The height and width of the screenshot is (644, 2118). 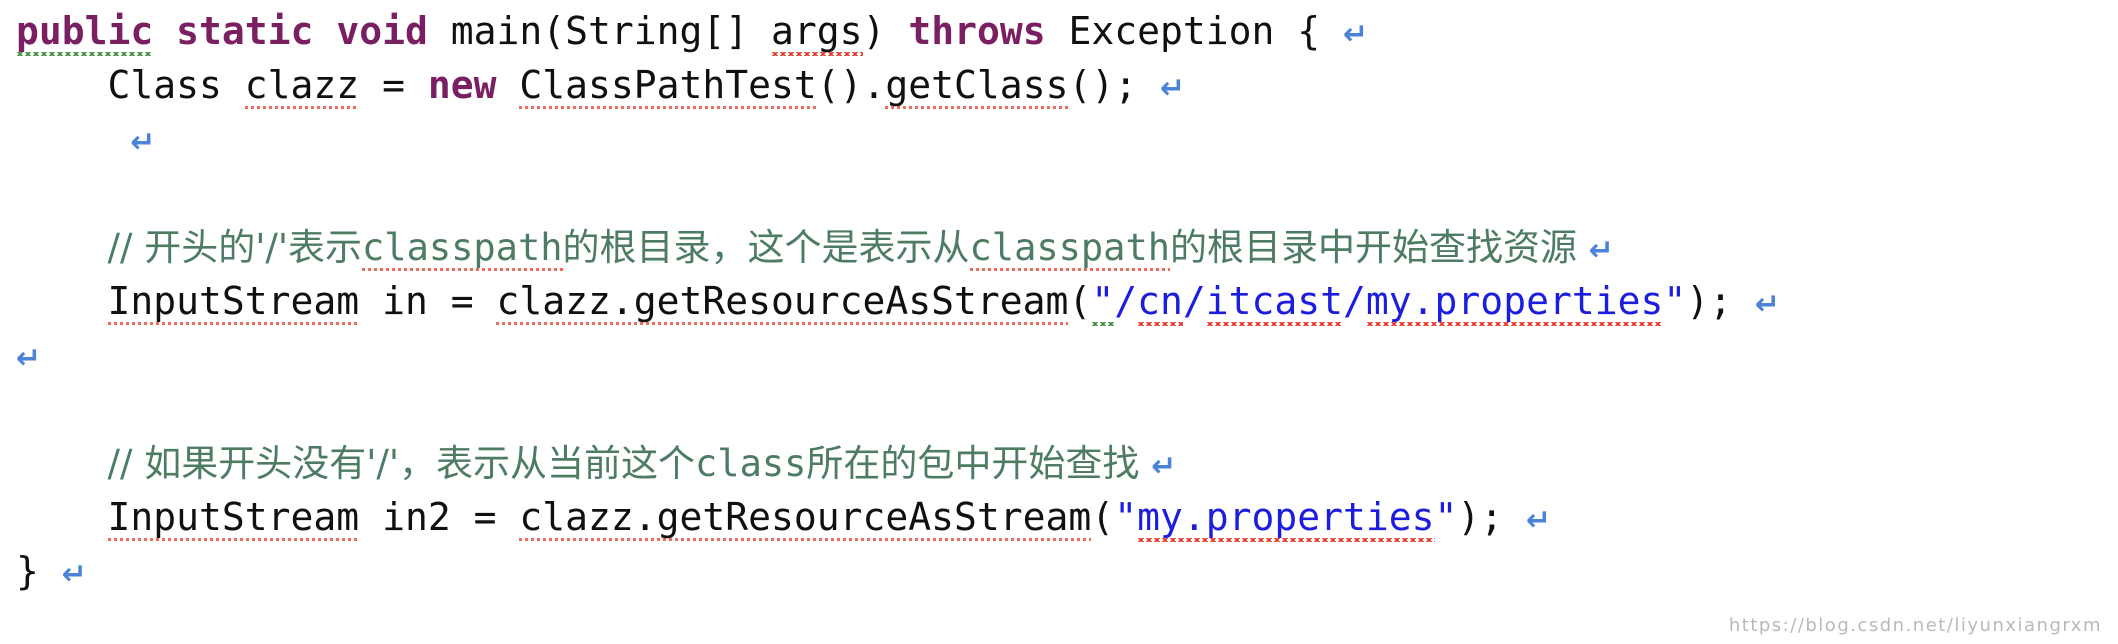 What do you see at coordinates (393, 85) in the screenshot?
I see `code-token: =` at bounding box center [393, 85].